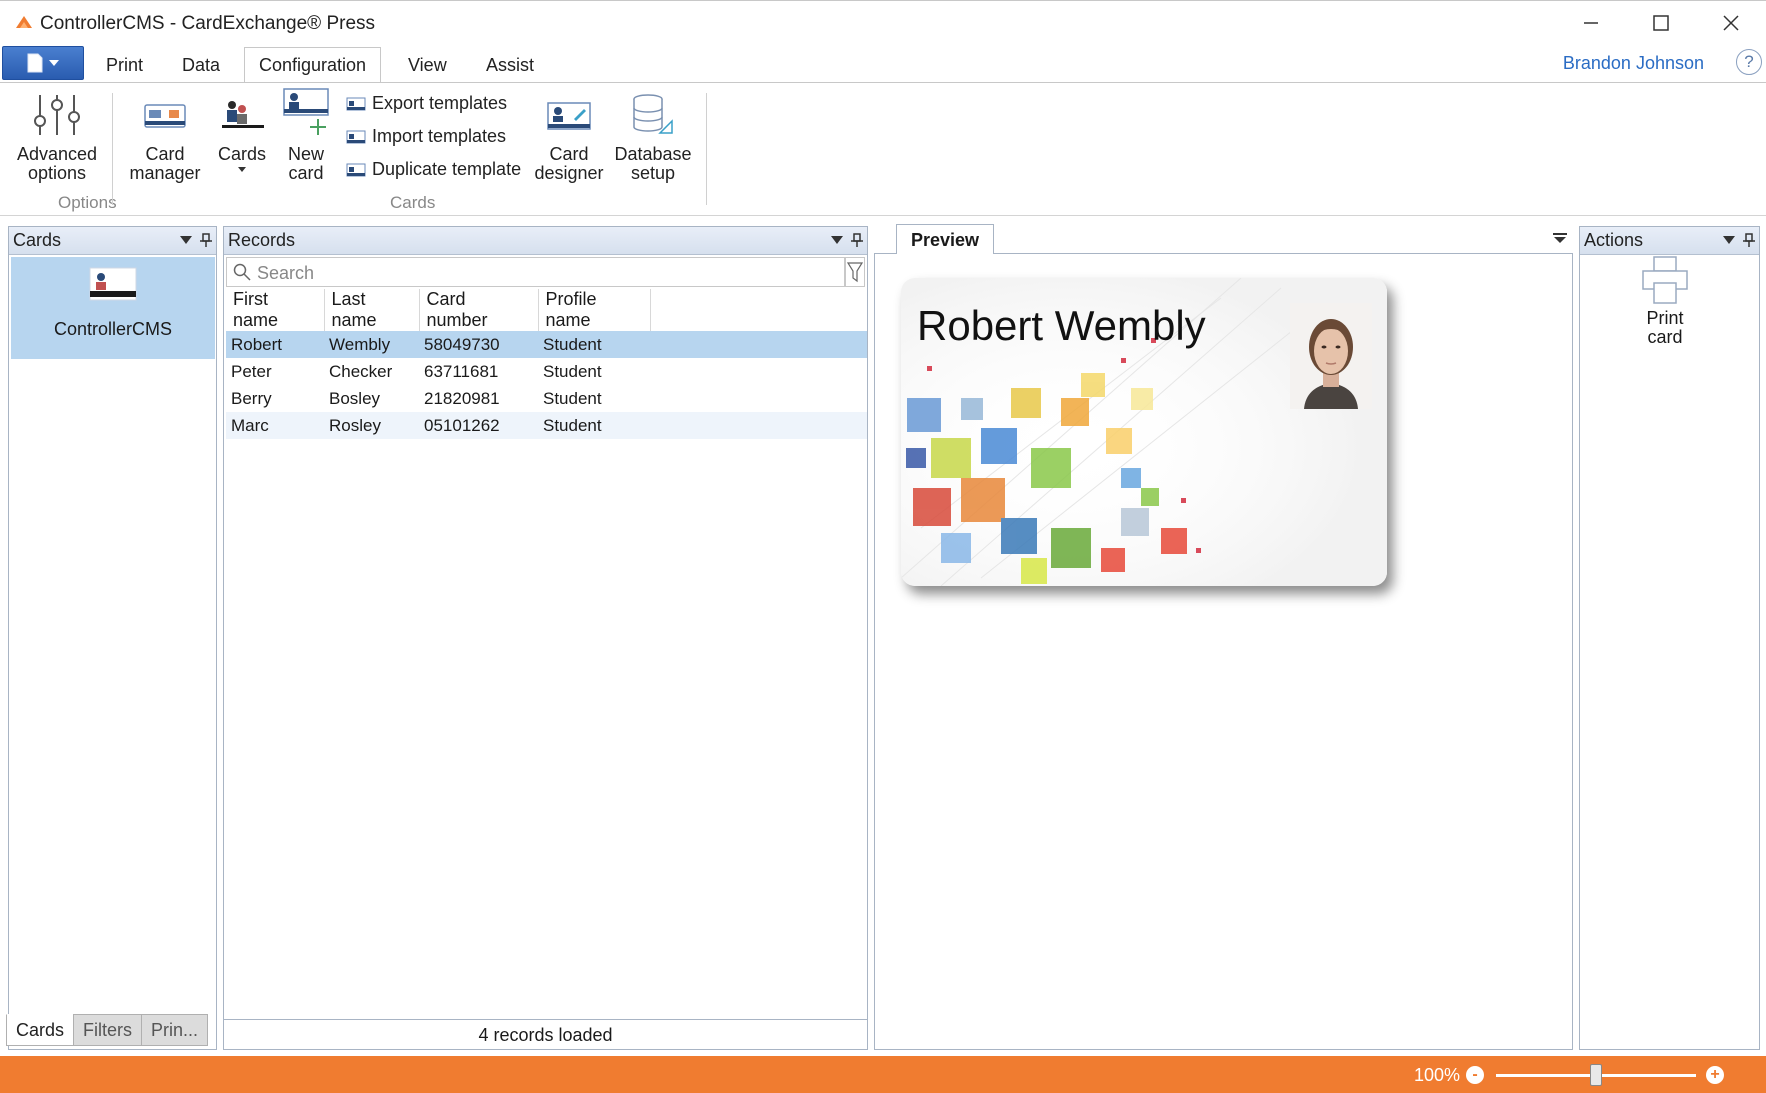 The height and width of the screenshot is (1093, 1766). What do you see at coordinates (112, 241) in the screenshot?
I see `cards-panel-header: Cards` at bounding box center [112, 241].